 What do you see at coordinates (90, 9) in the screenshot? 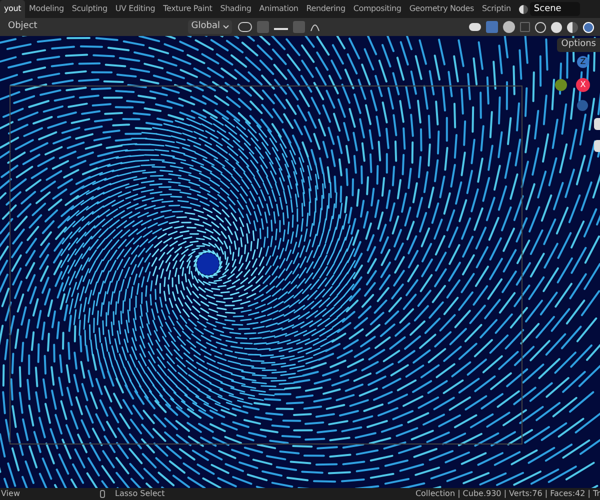
I see `workspace-tab: Sculpting` at bounding box center [90, 9].